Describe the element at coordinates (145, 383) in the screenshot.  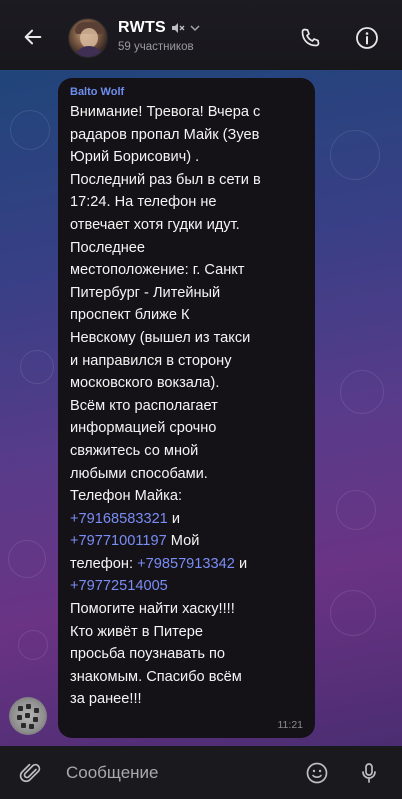
I see `message-line: московского вокзала).` at that location.